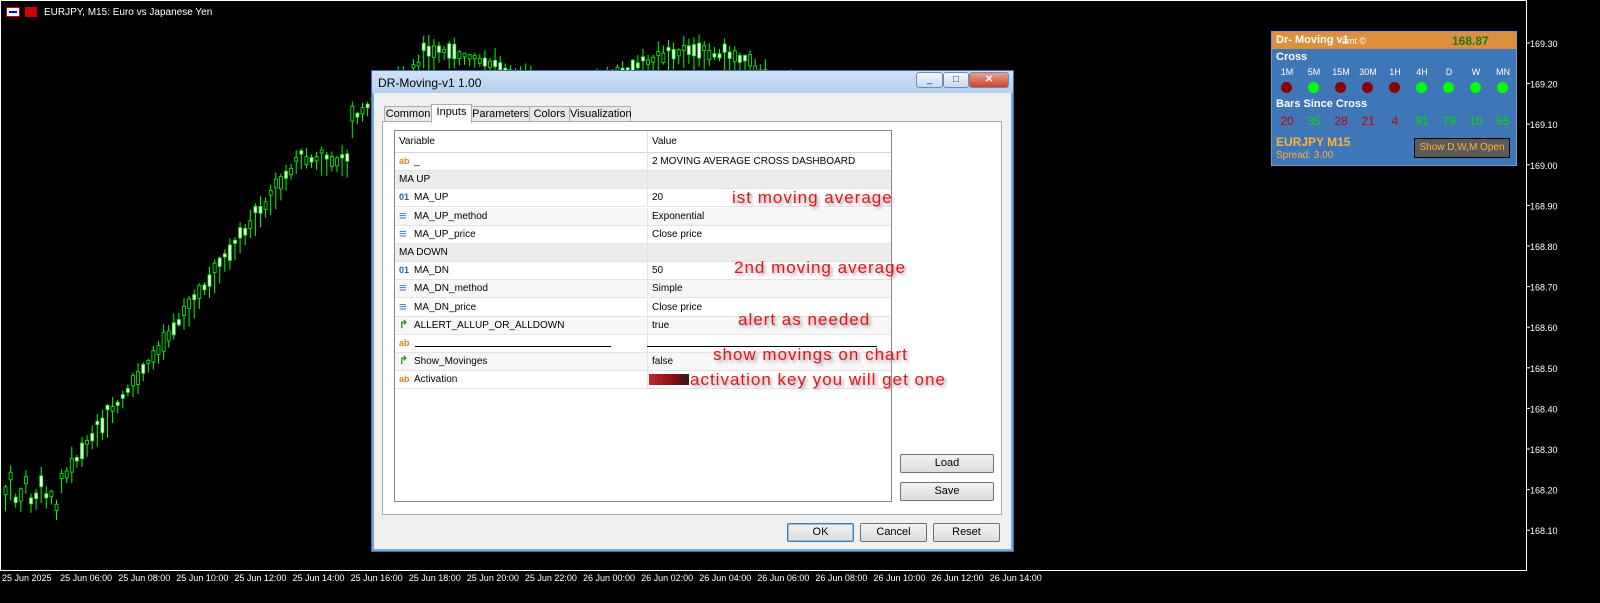  I want to click on price-tick-label: 168.40, so click(1544, 409).